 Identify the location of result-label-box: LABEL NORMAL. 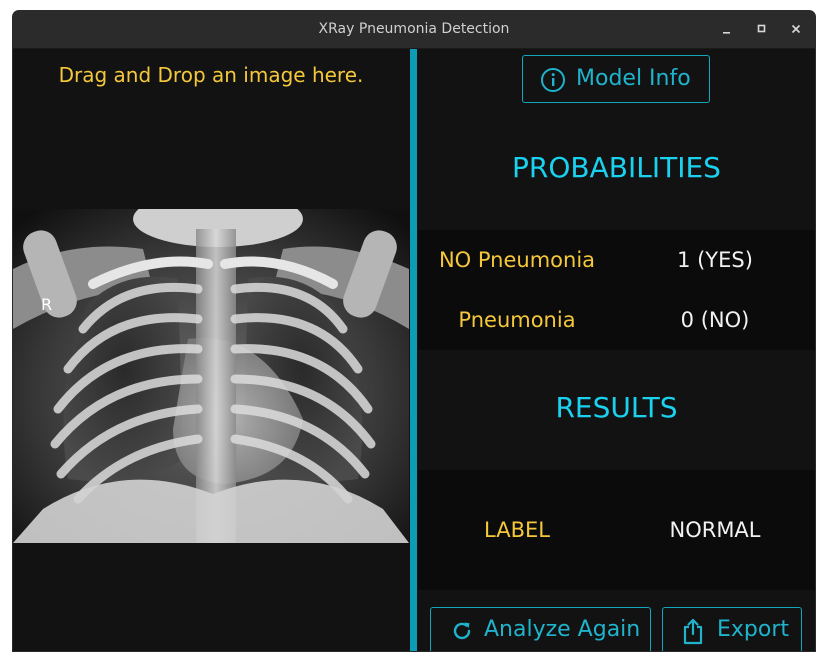
(616, 530).